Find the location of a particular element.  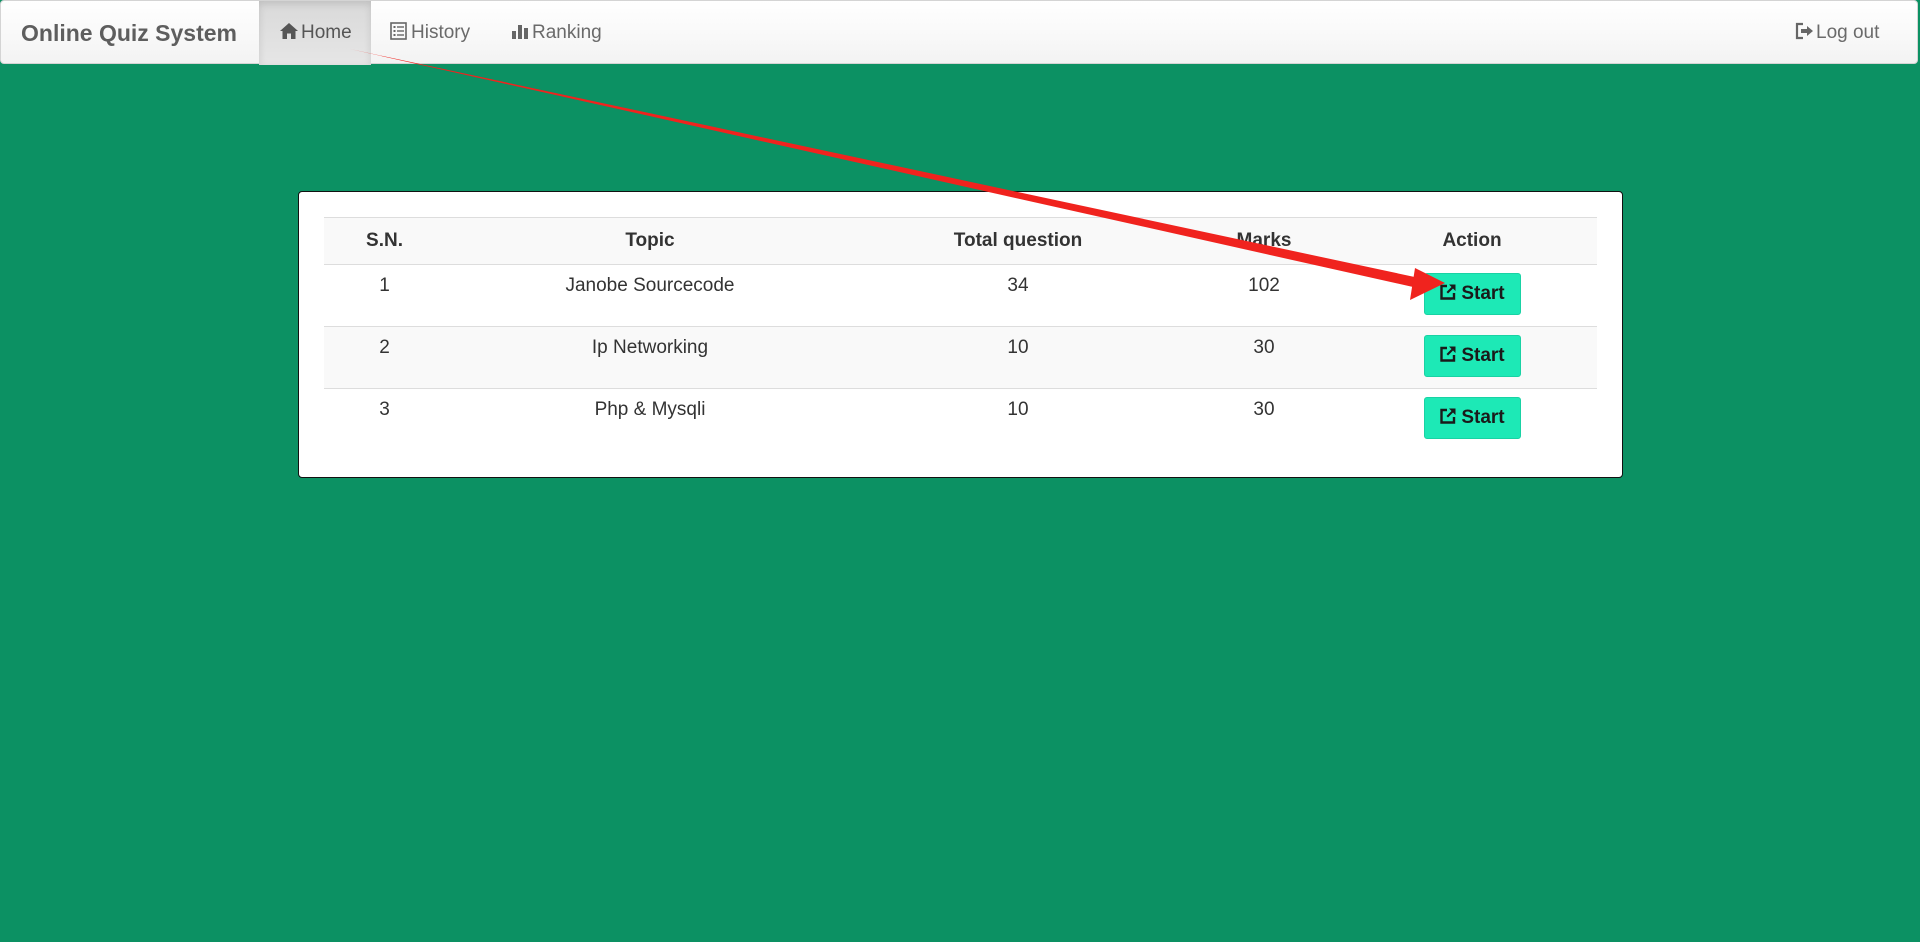

nav-ranking-label: Ranking is located at coordinates (567, 32).